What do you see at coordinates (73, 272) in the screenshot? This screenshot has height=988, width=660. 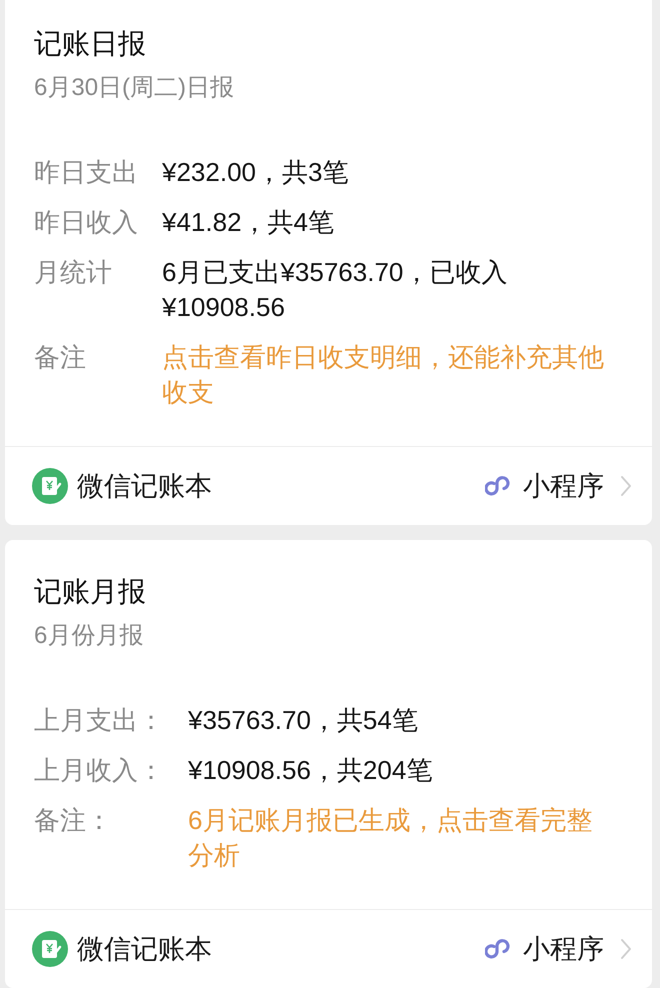 I see `row-label: 月统计` at bounding box center [73, 272].